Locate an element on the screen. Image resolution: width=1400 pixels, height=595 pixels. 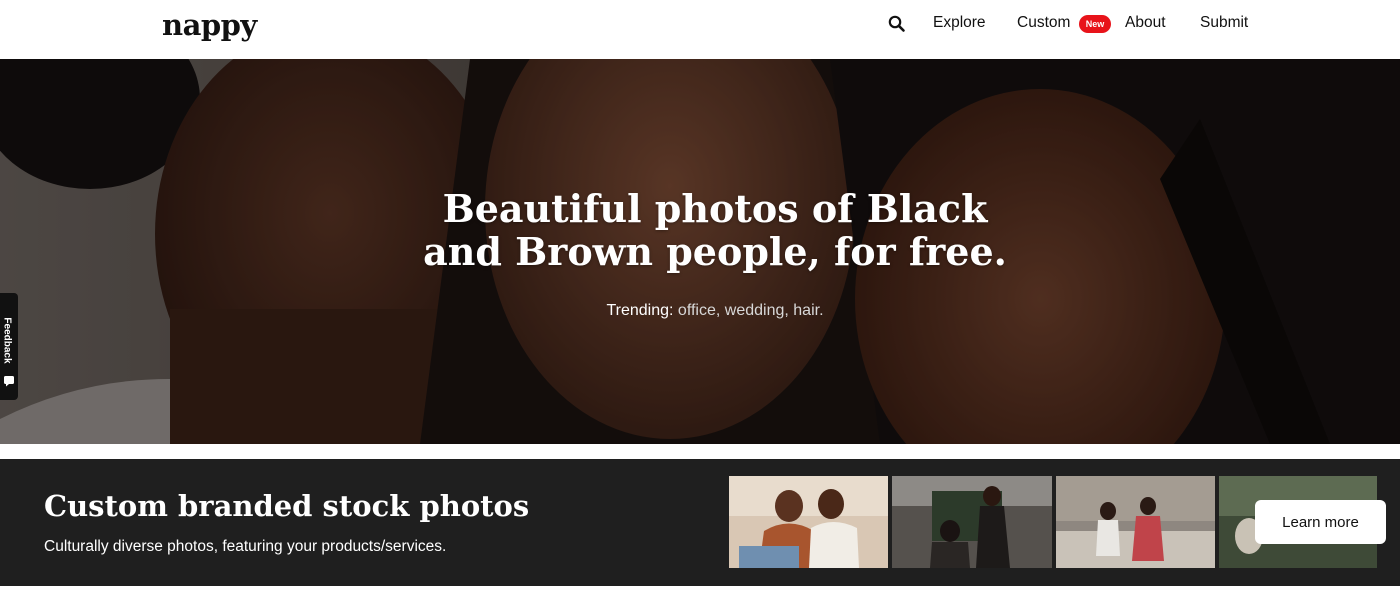
search-icon is located at coordinates (897, 24).